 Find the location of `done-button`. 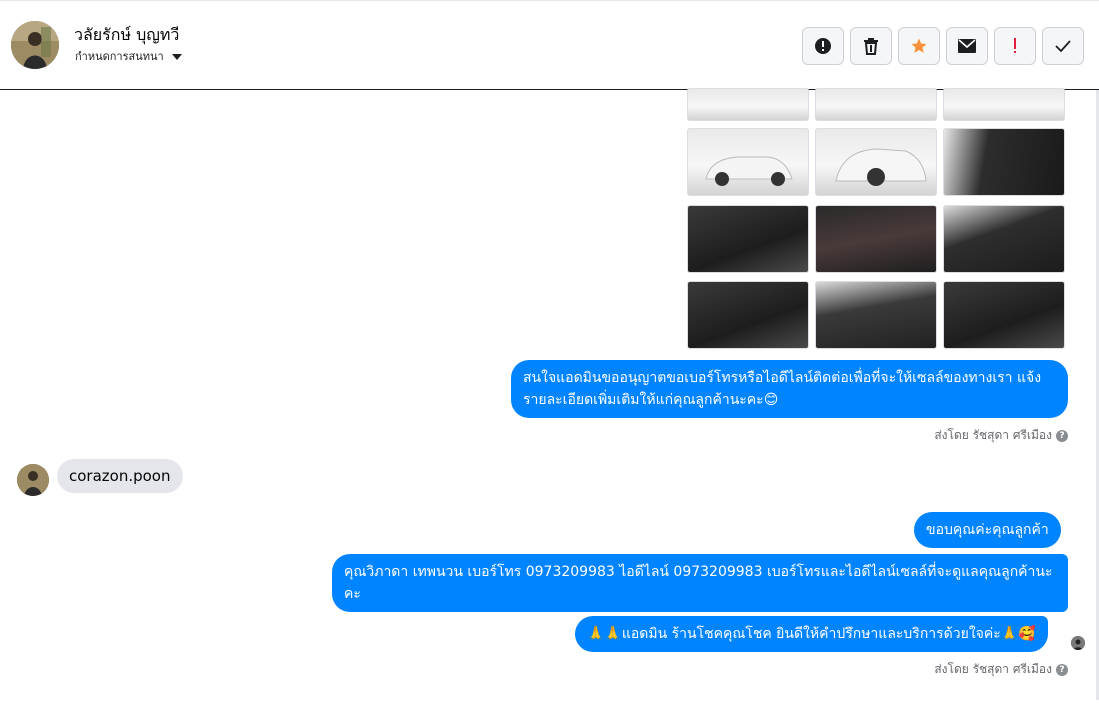

done-button is located at coordinates (1063, 46).